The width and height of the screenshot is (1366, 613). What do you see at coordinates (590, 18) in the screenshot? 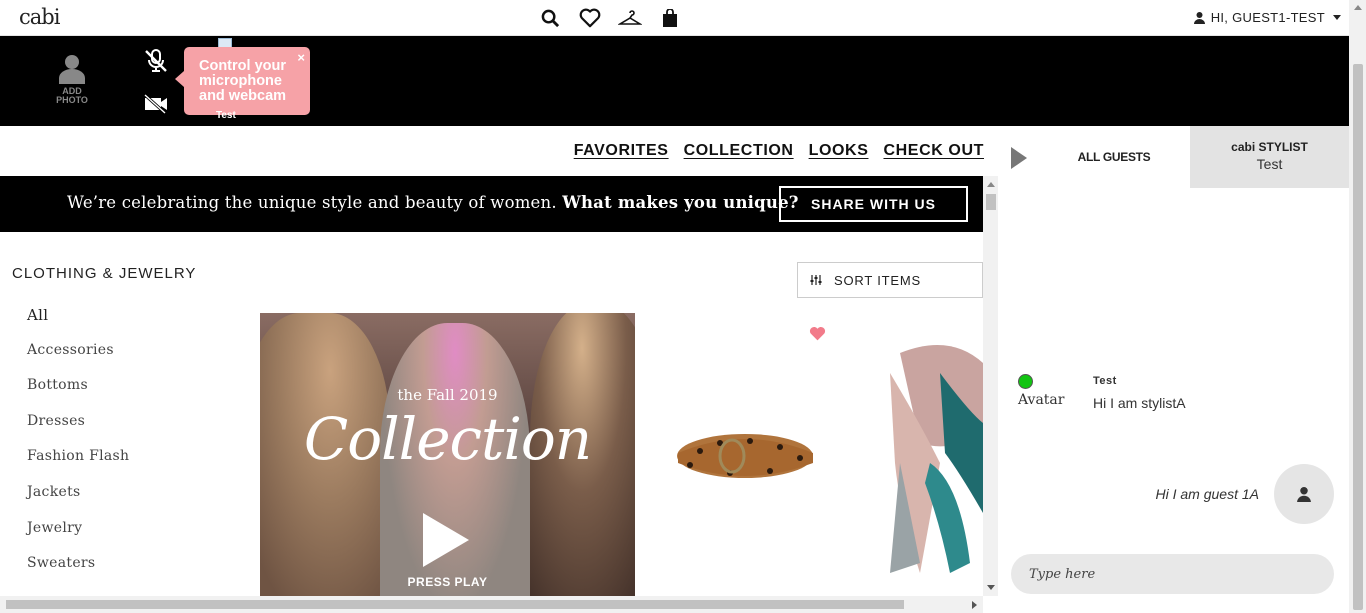
I see `heart-icon` at bounding box center [590, 18].